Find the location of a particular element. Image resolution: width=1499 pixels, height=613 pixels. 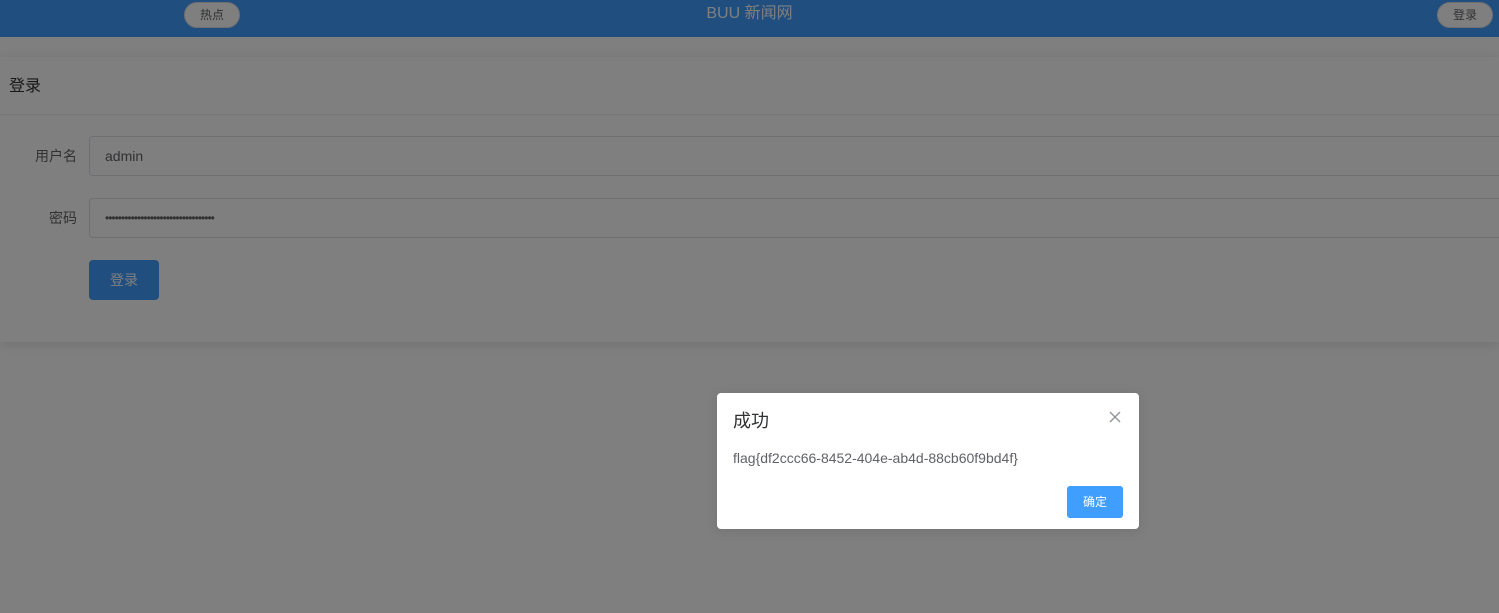

close-icon is located at coordinates (1115, 417).